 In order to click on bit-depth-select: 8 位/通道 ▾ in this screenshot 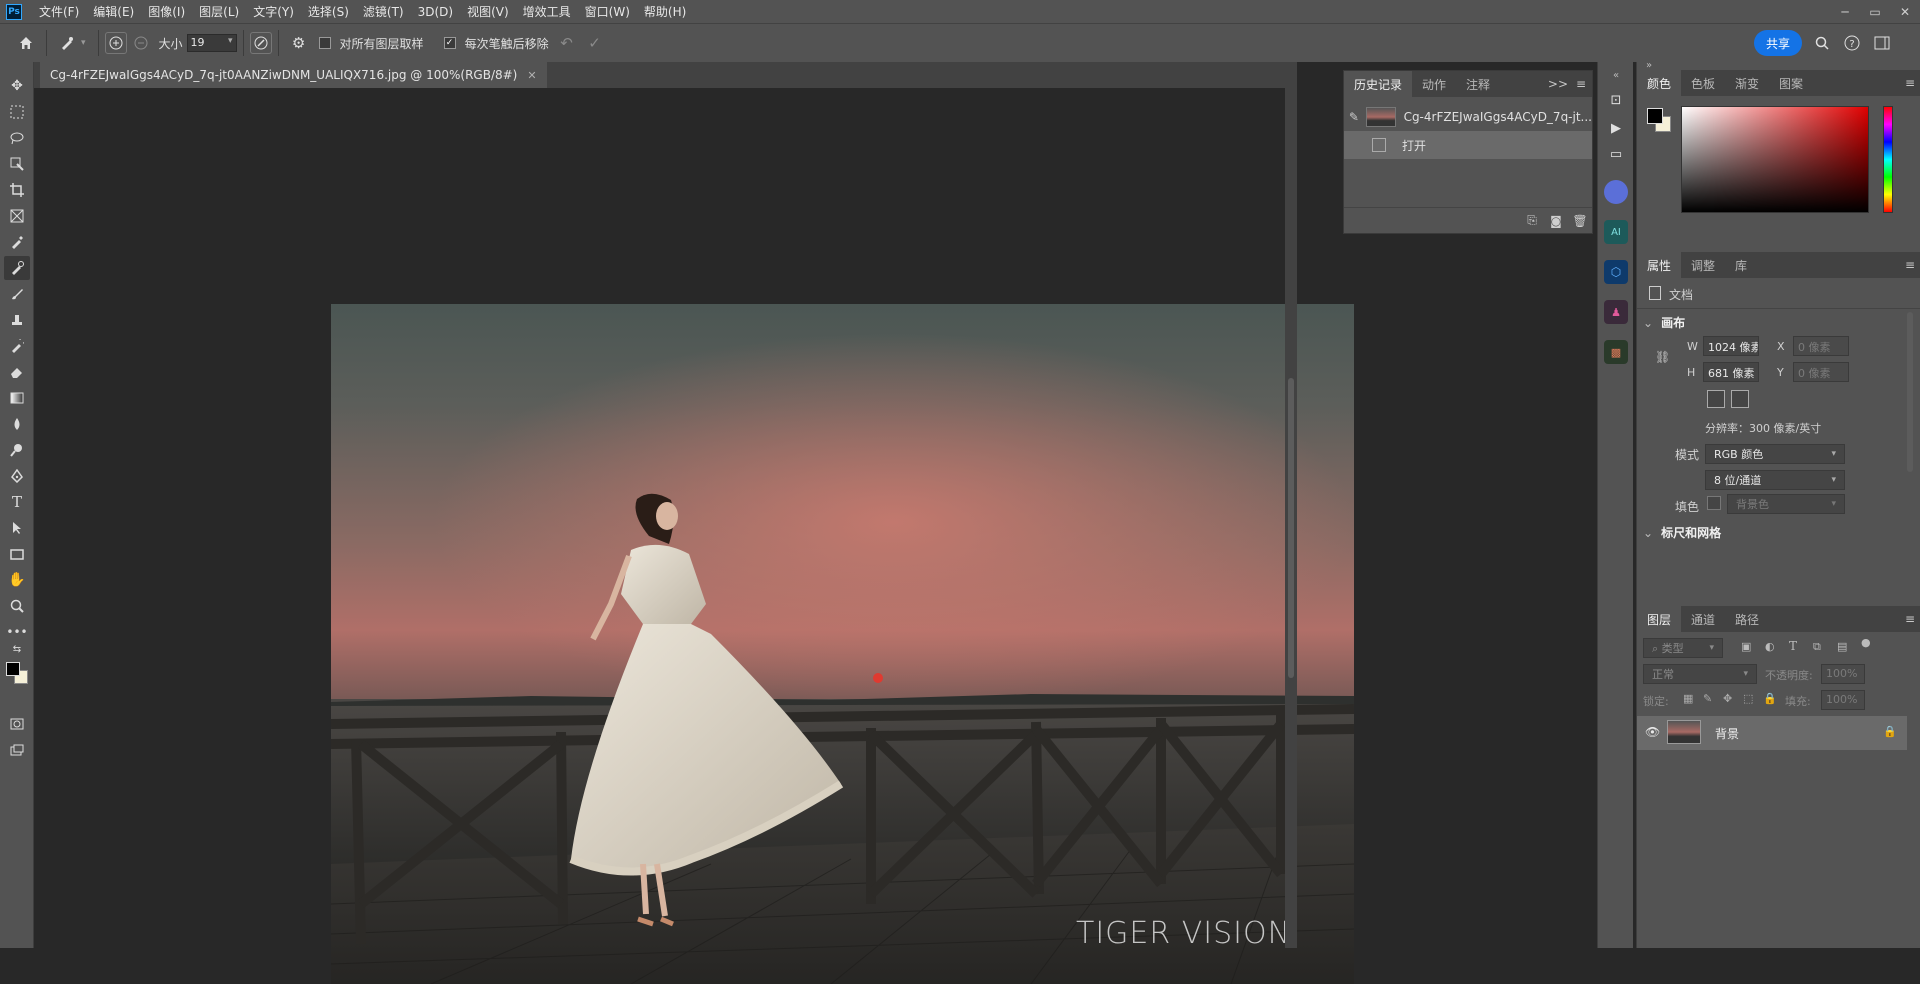, I will do `click(1775, 480)`.